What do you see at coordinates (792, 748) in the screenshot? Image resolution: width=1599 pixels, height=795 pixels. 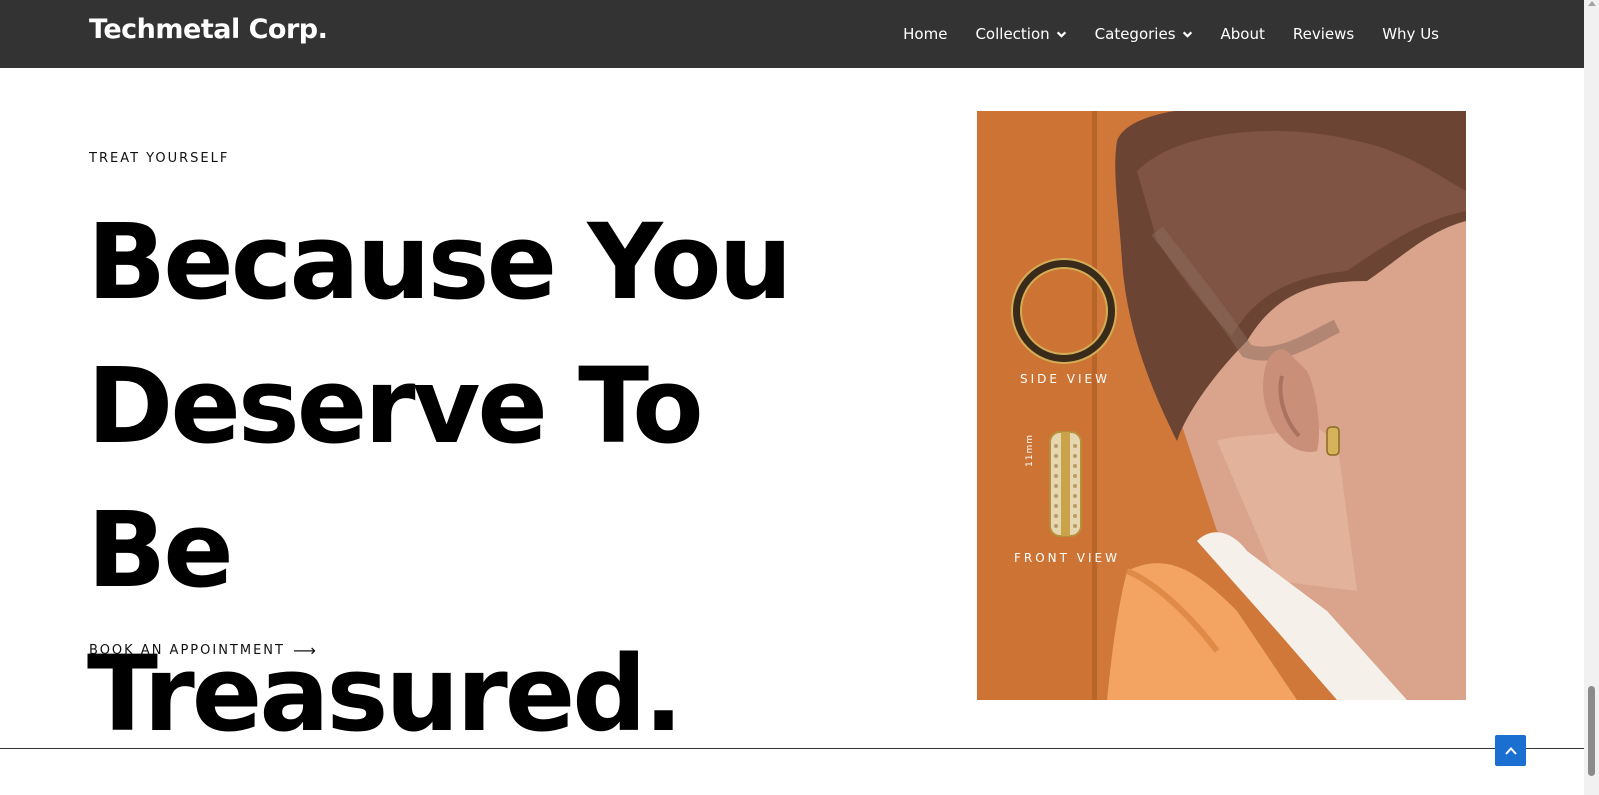 I see `section-divider` at bounding box center [792, 748].